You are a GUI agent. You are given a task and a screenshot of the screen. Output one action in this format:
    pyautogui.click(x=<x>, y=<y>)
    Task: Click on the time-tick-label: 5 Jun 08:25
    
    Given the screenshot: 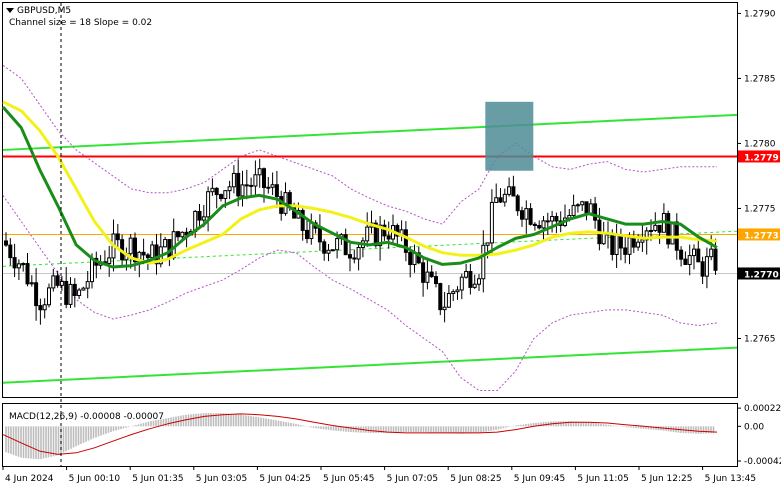 What is the action you would take?
    pyautogui.click(x=475, y=479)
    